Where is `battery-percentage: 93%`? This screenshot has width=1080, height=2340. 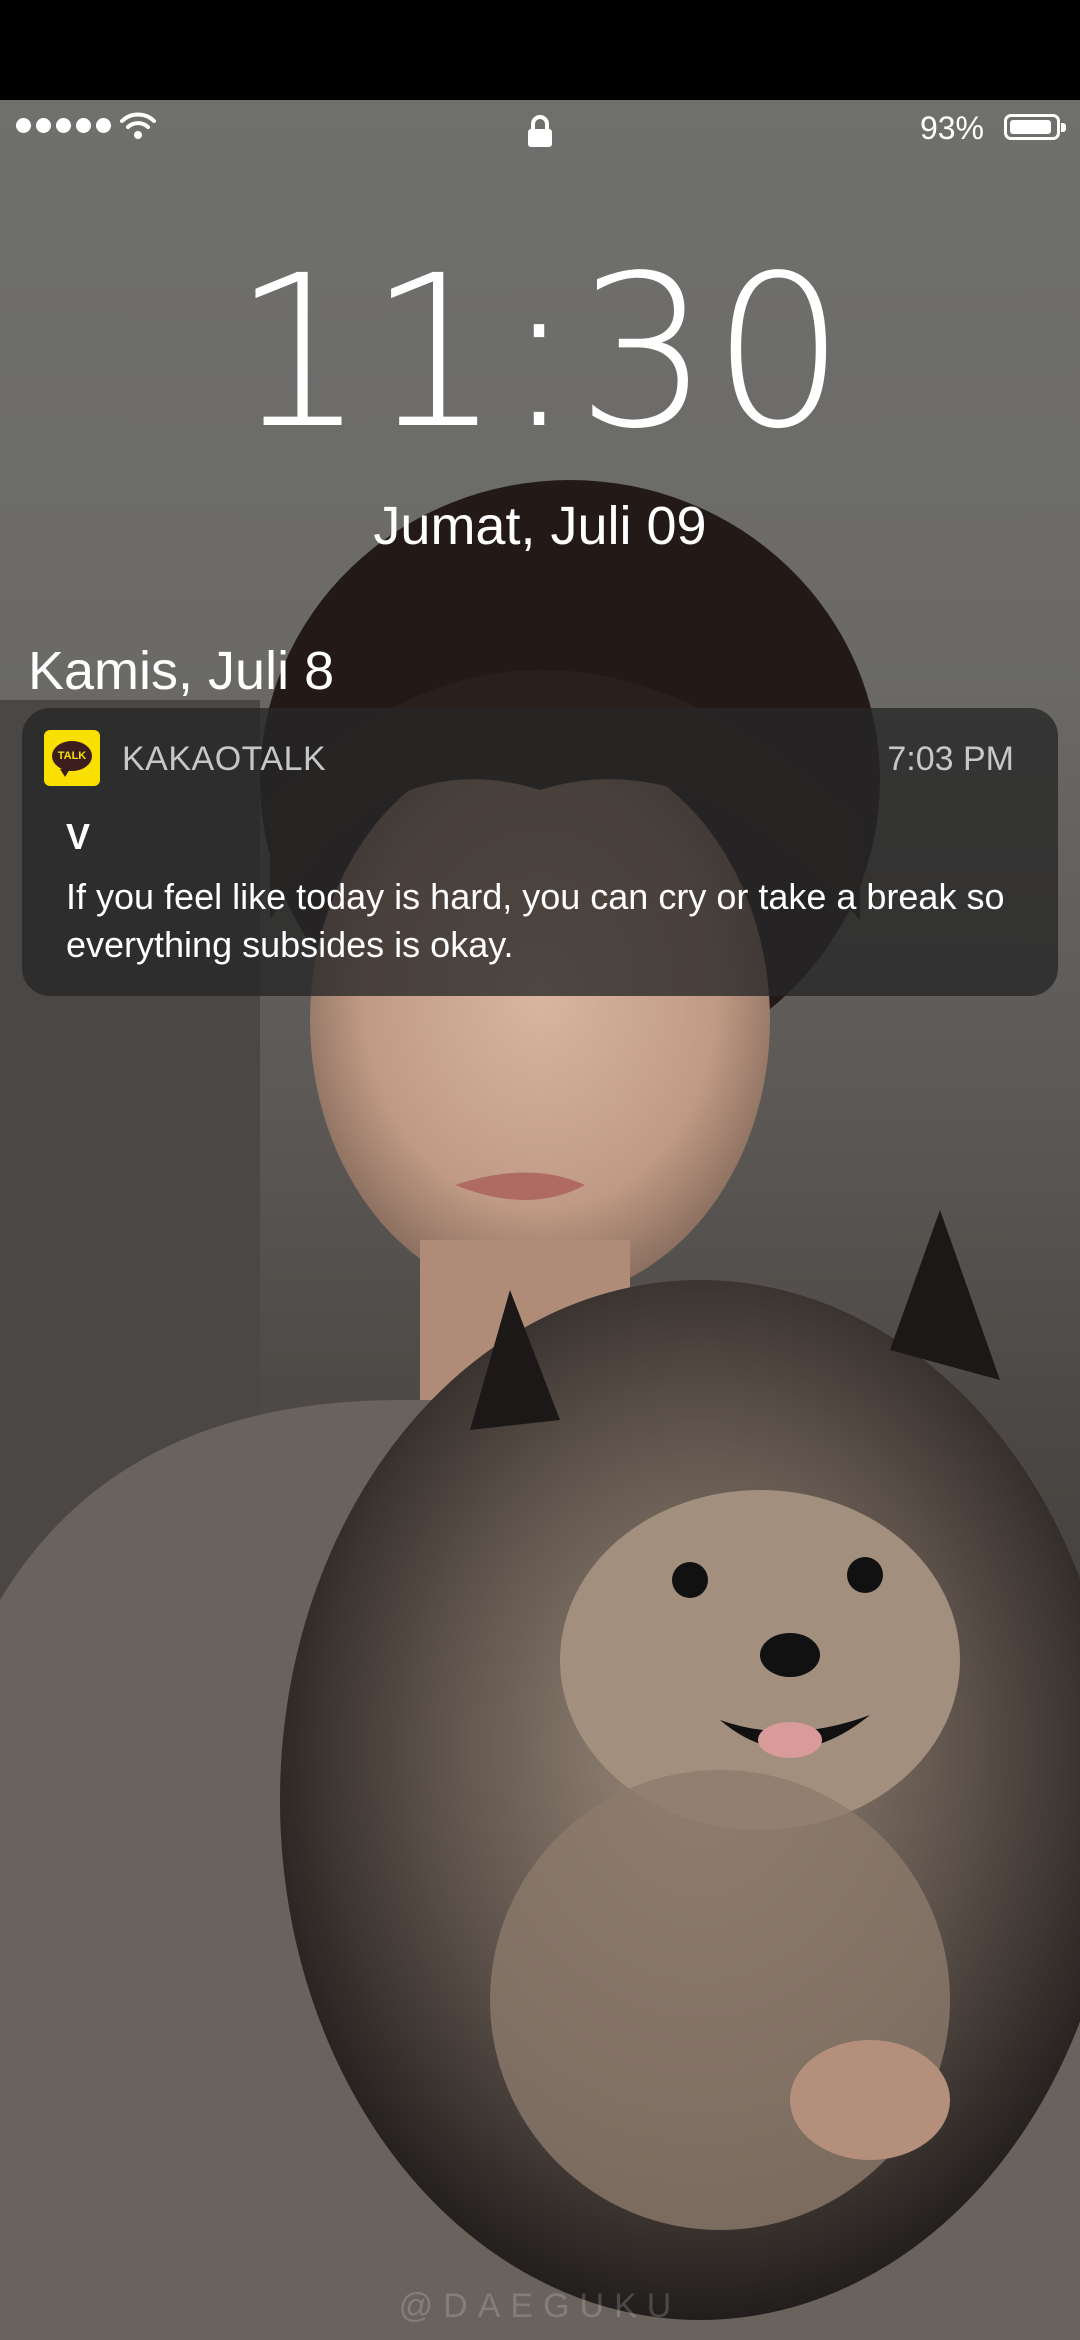 battery-percentage: 93% is located at coordinates (951, 128).